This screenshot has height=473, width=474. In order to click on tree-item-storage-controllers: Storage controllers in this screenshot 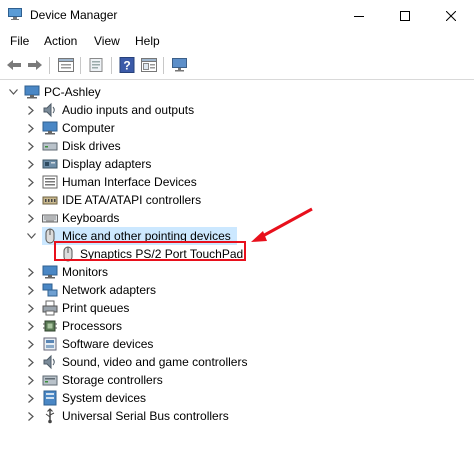, I will do `click(102, 380)`.